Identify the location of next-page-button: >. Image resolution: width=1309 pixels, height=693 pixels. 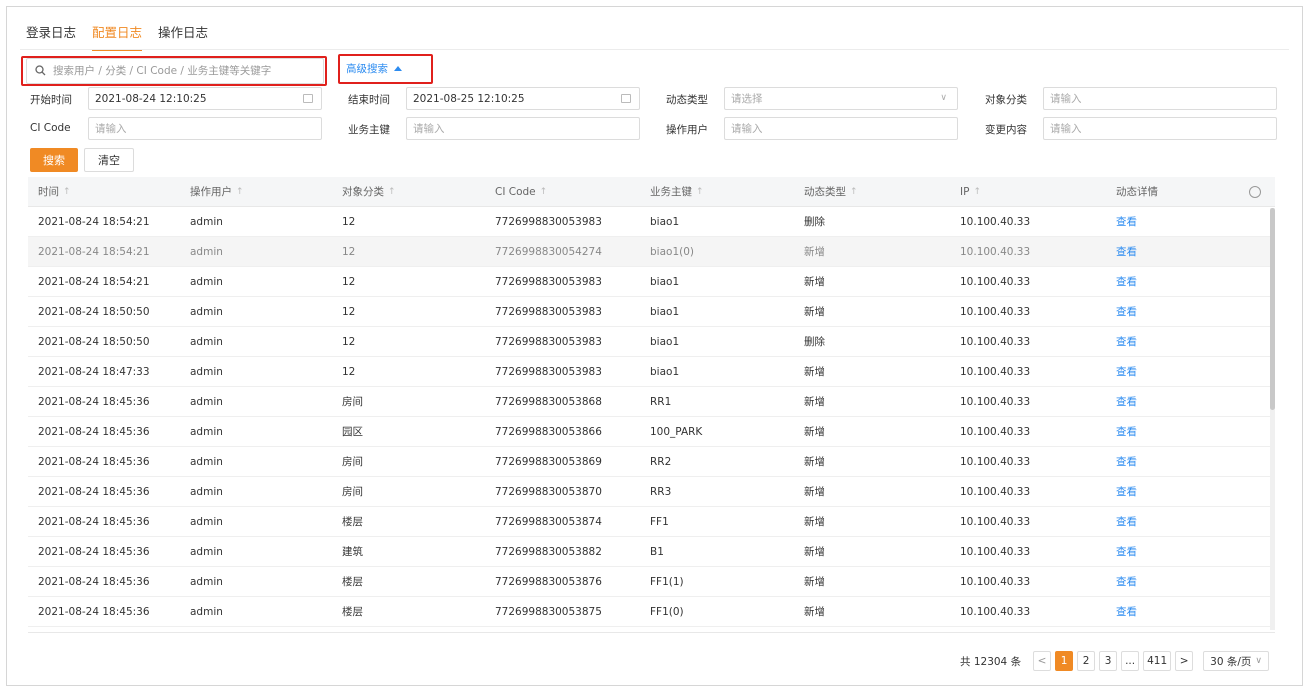
(1184, 661).